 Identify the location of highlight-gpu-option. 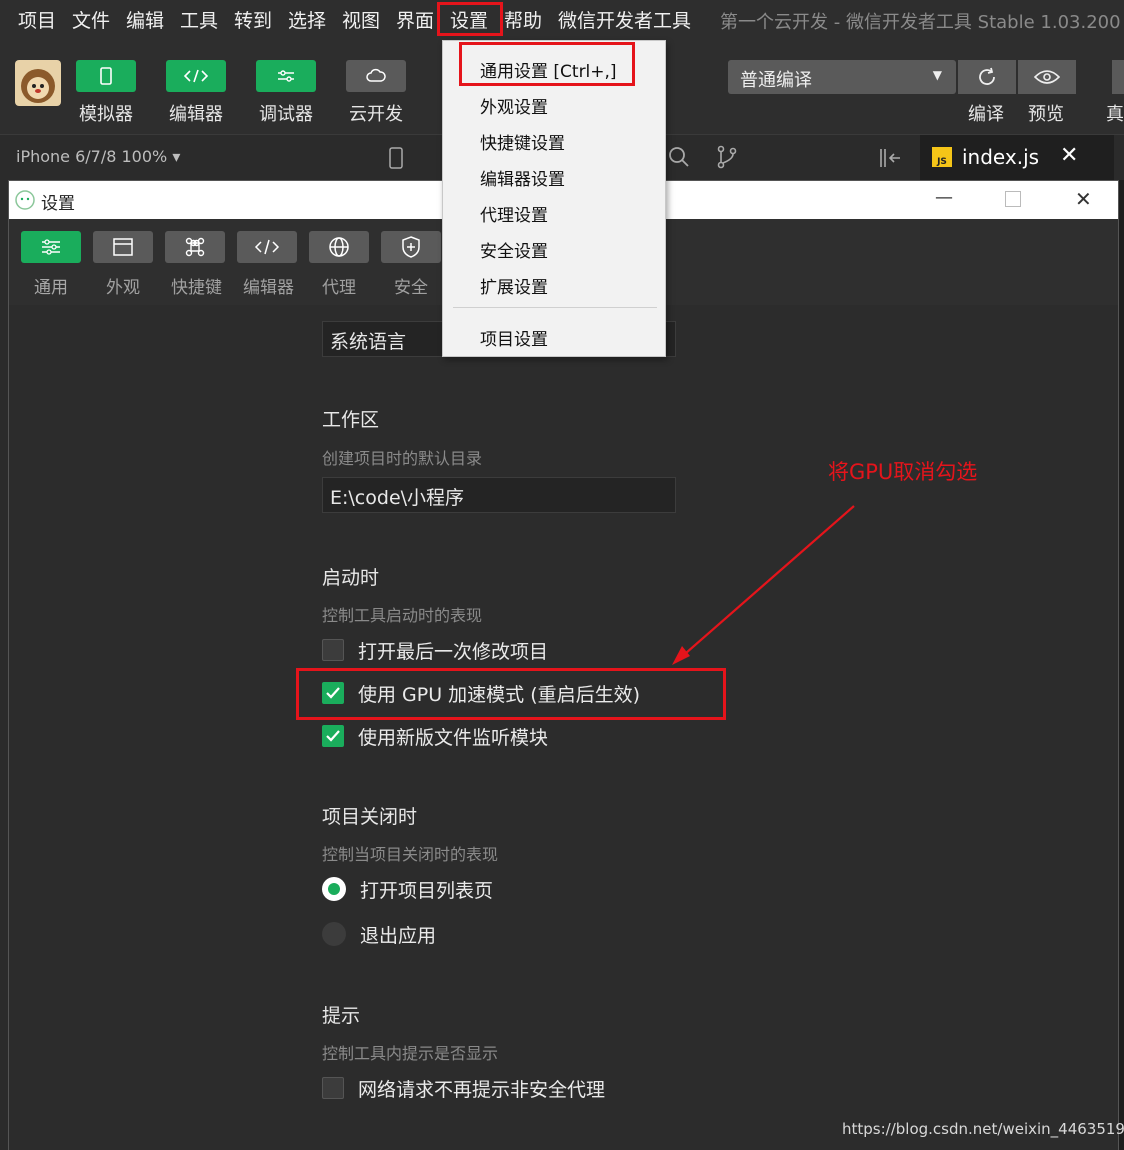
(511, 694).